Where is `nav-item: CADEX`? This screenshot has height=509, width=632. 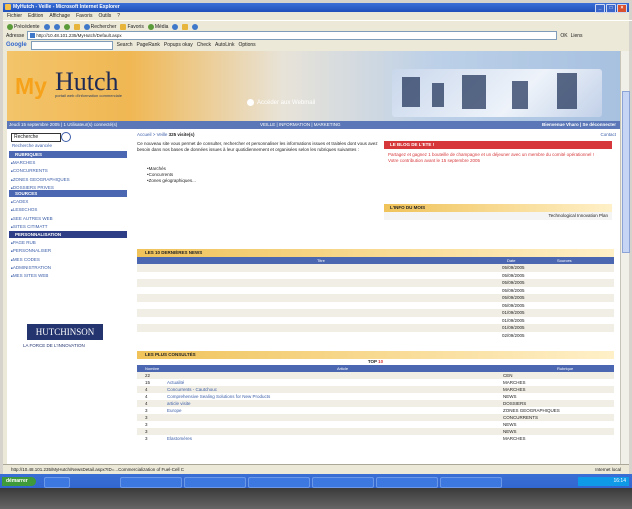 nav-item: CADEX is located at coordinates (32, 202).